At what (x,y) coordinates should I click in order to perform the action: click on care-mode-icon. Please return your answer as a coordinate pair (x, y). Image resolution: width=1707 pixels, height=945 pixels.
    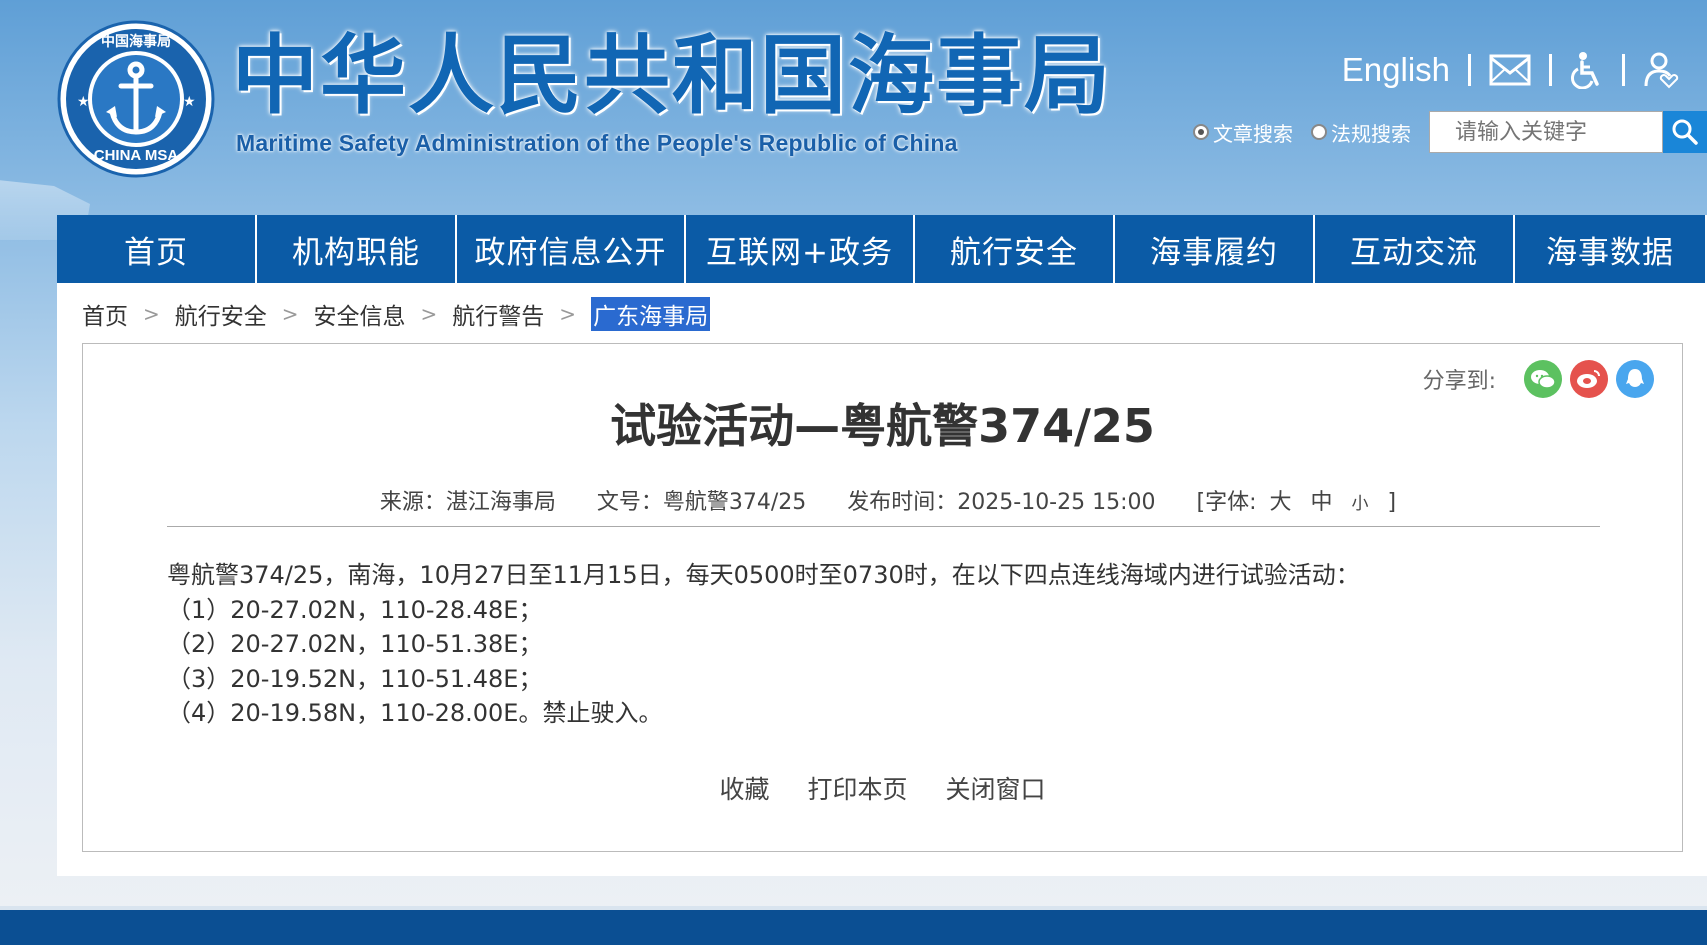
    Looking at the image, I should click on (1661, 70).